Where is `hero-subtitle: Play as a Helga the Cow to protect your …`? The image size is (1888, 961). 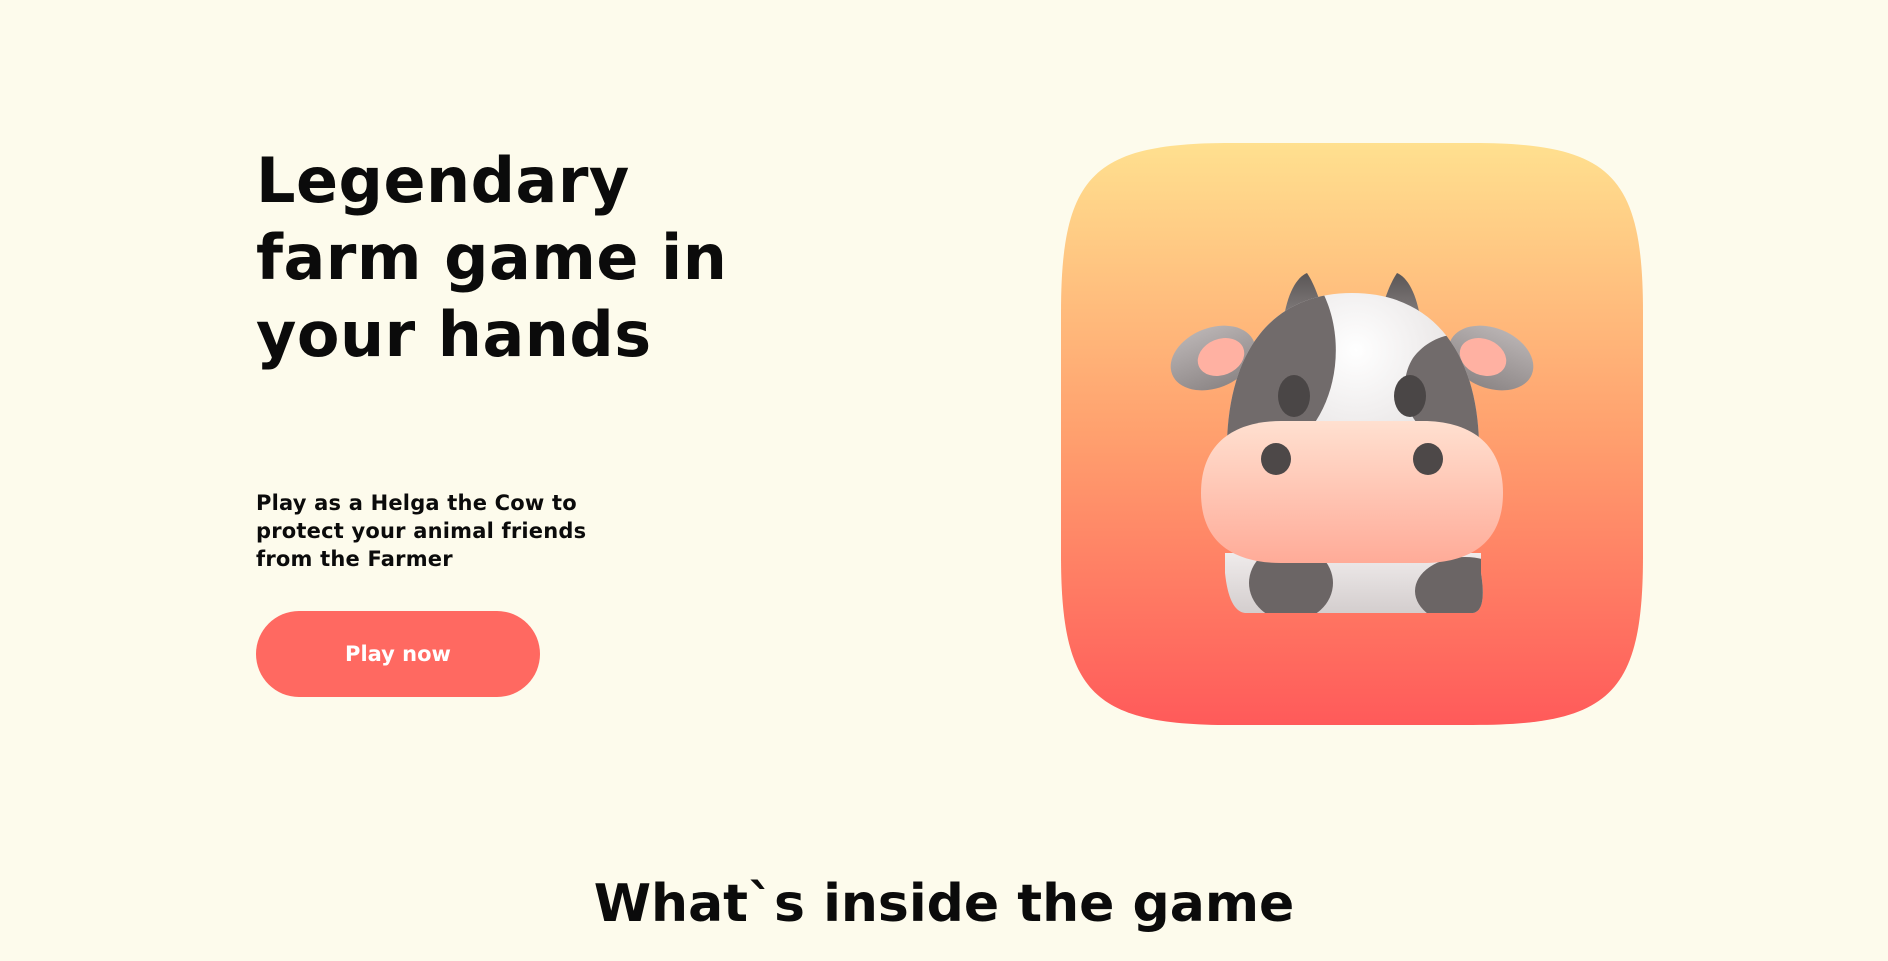 hero-subtitle: Play as a Helga the Cow to protect your … is located at coordinates (421, 531).